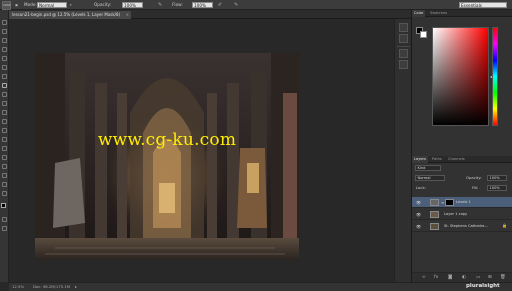 The height and width of the screenshot is (291, 512). I want to click on tab-layers: Layers, so click(420, 159).